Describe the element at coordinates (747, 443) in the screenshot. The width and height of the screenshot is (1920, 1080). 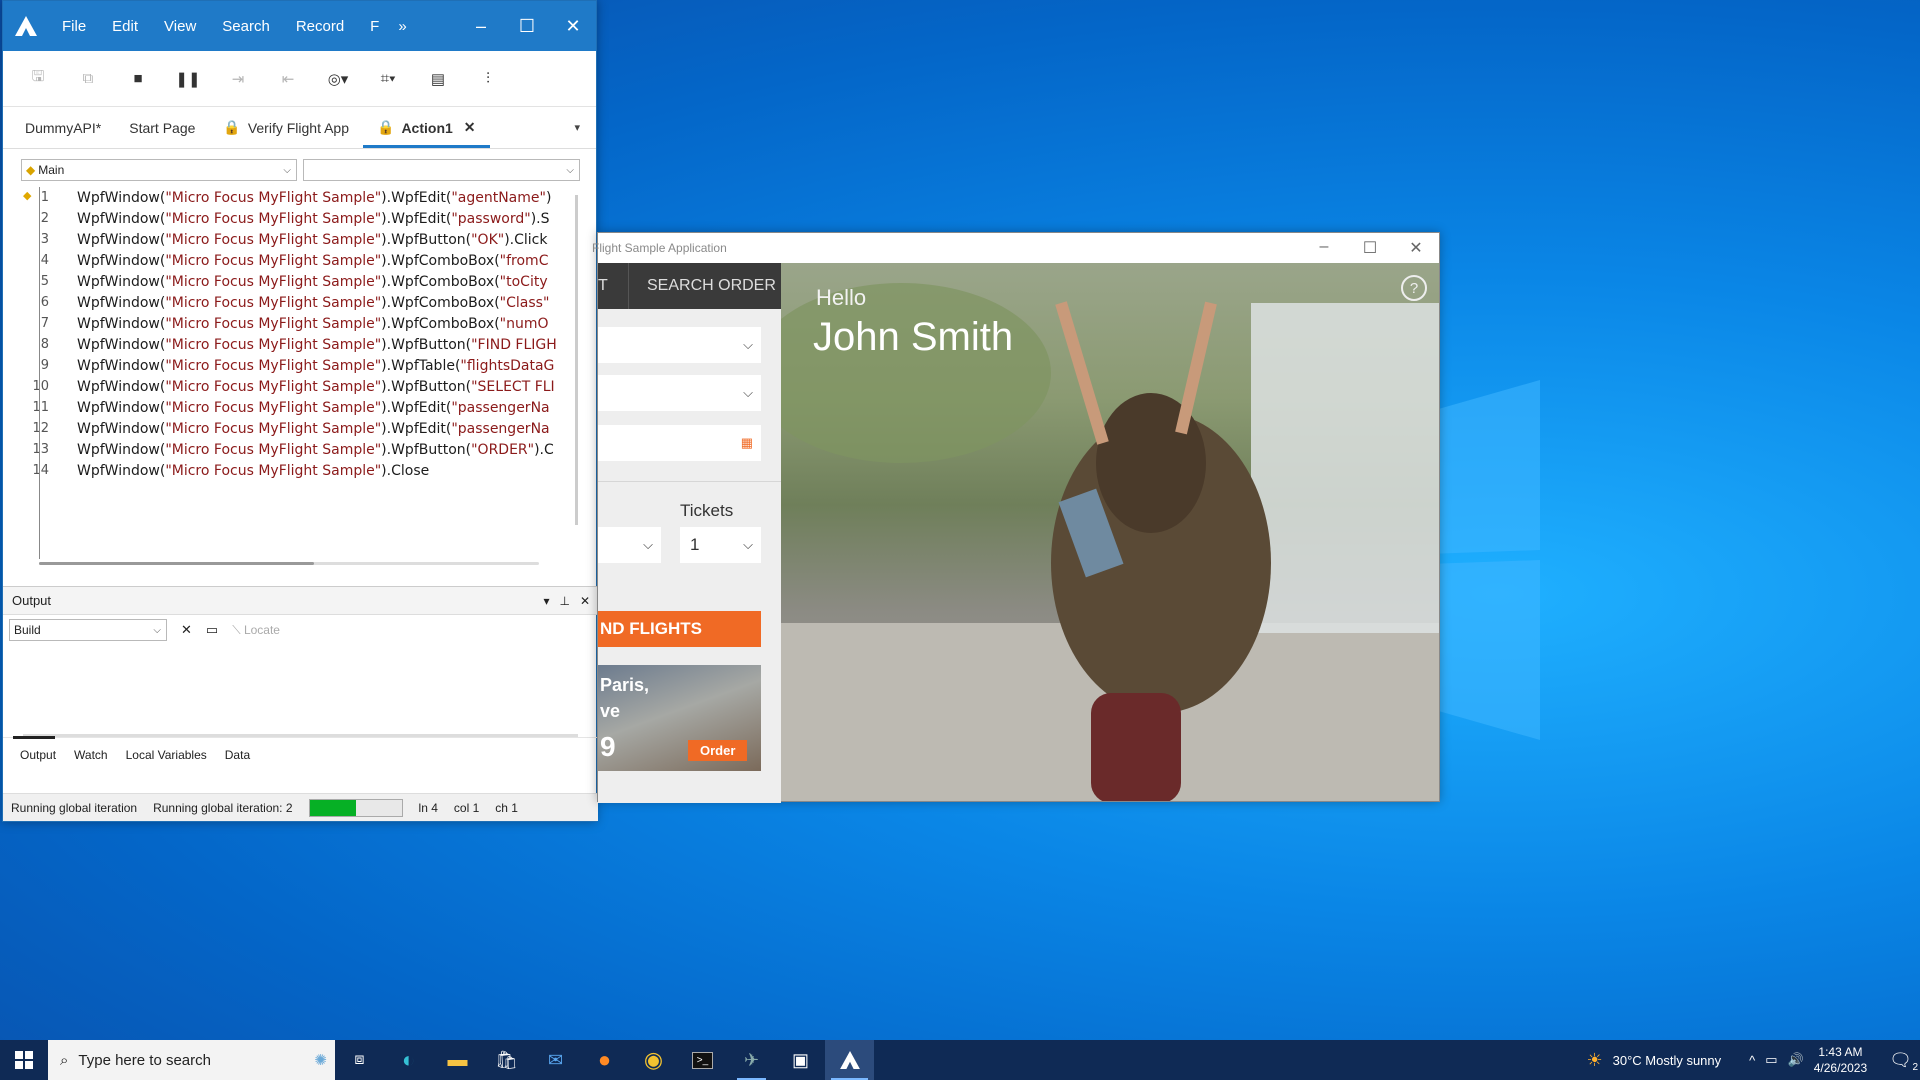
I see `calendar-icon: ▦` at that location.